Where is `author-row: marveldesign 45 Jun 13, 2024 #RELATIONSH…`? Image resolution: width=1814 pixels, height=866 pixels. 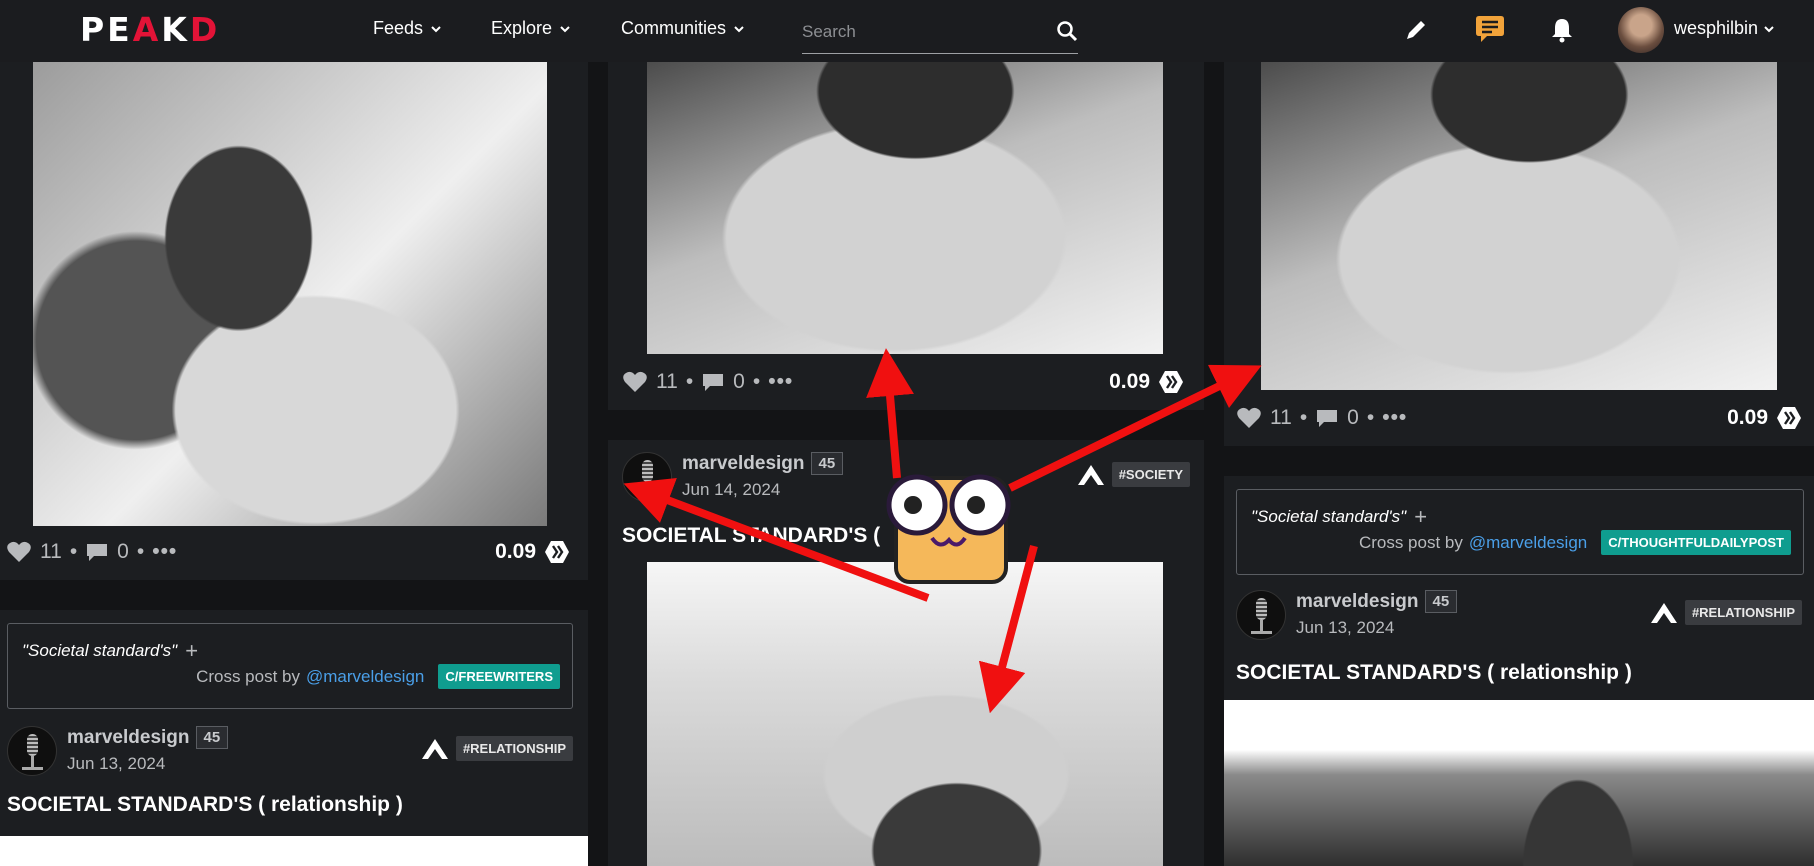 author-row: marveldesign 45 Jun 13, 2024 #RELATIONSH… is located at coordinates (1519, 616).